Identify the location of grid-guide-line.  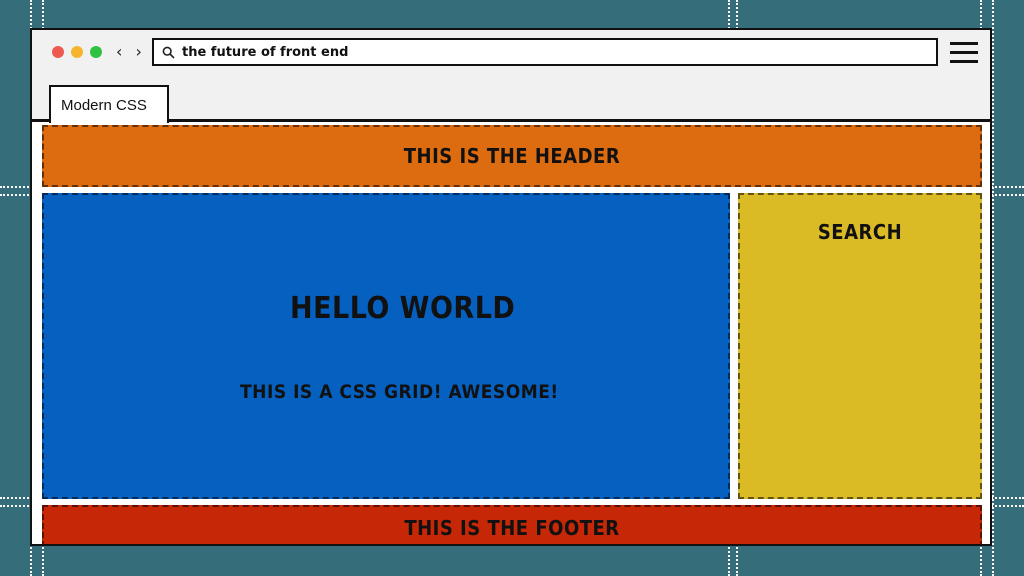
(993, 288).